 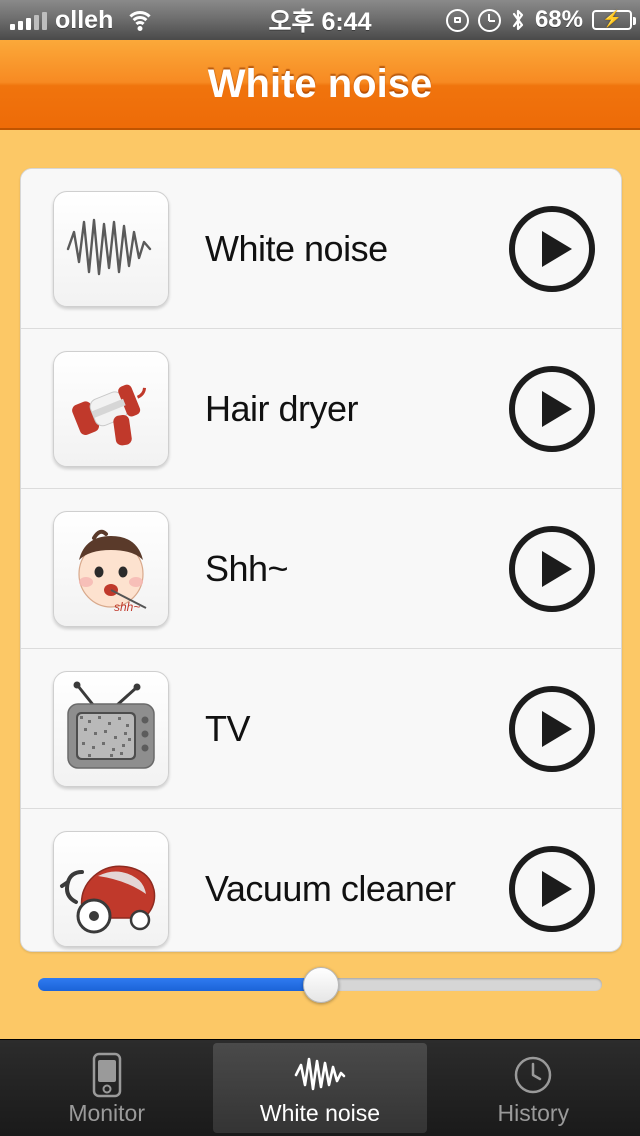 I want to click on list-item: TV, so click(x=321, y=729).